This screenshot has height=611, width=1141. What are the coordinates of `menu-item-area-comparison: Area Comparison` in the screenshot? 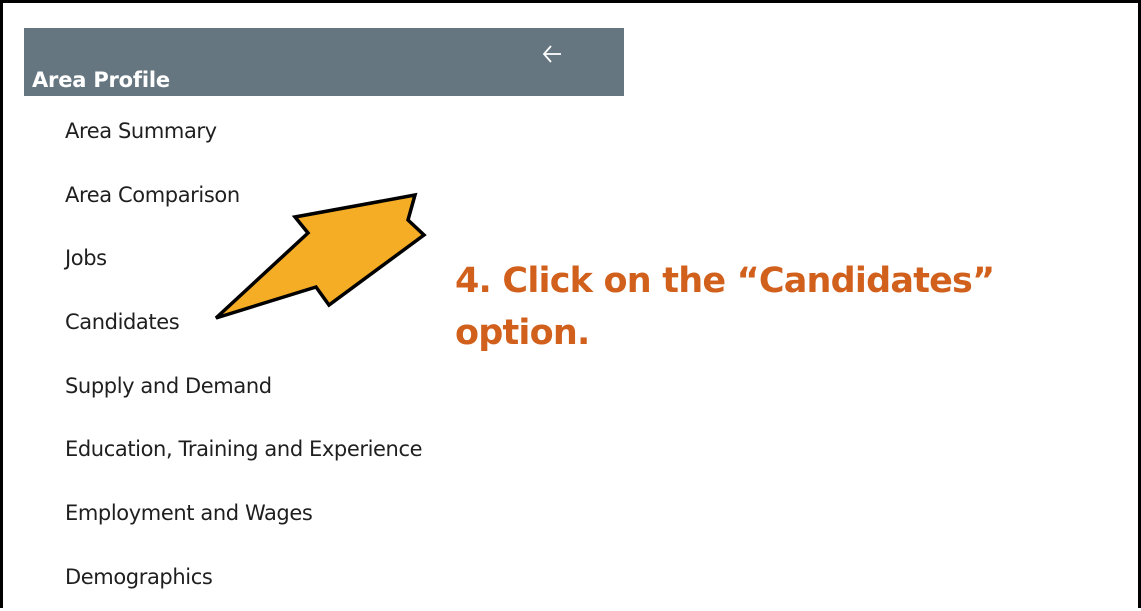 It's located at (243, 196).